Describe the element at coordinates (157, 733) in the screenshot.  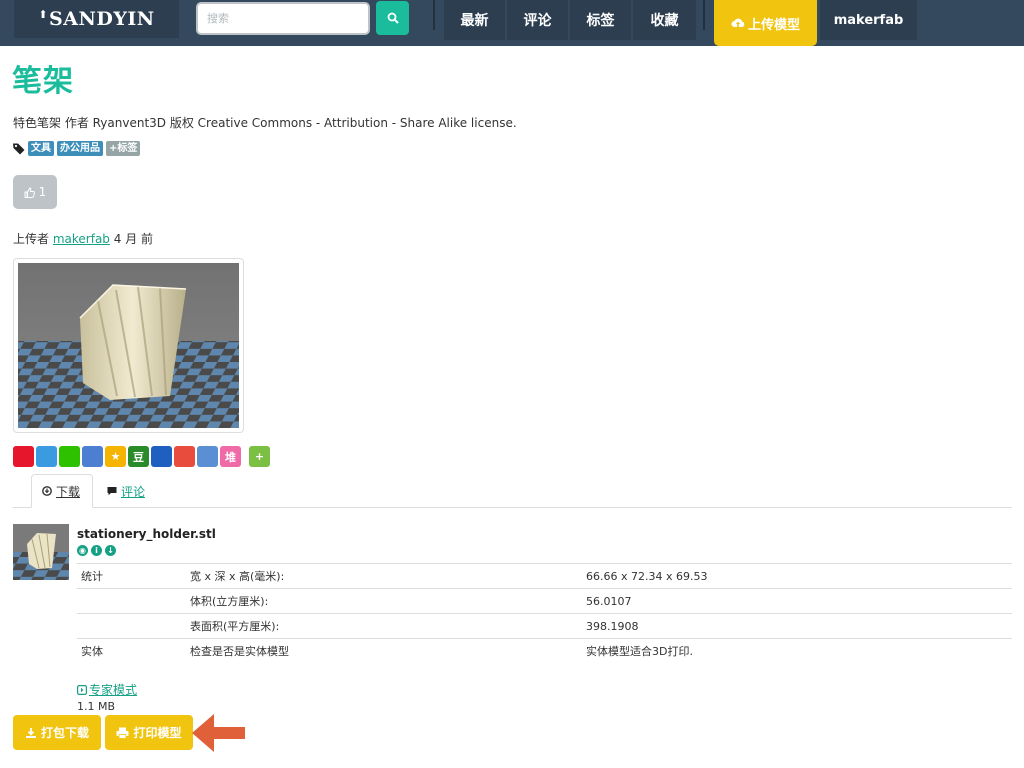
I see `print-model-label: 打印模型` at that location.